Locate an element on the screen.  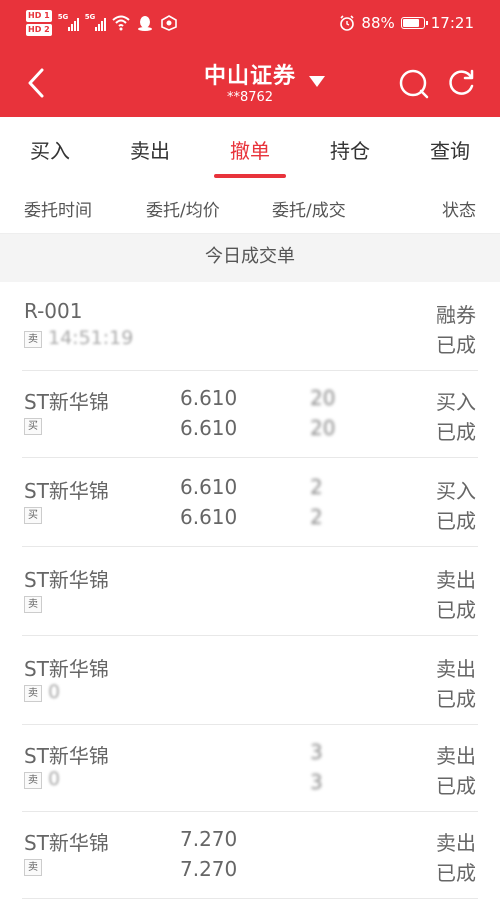
nav-bar: 中山证券 **8762 is located at coordinates (250, 82).